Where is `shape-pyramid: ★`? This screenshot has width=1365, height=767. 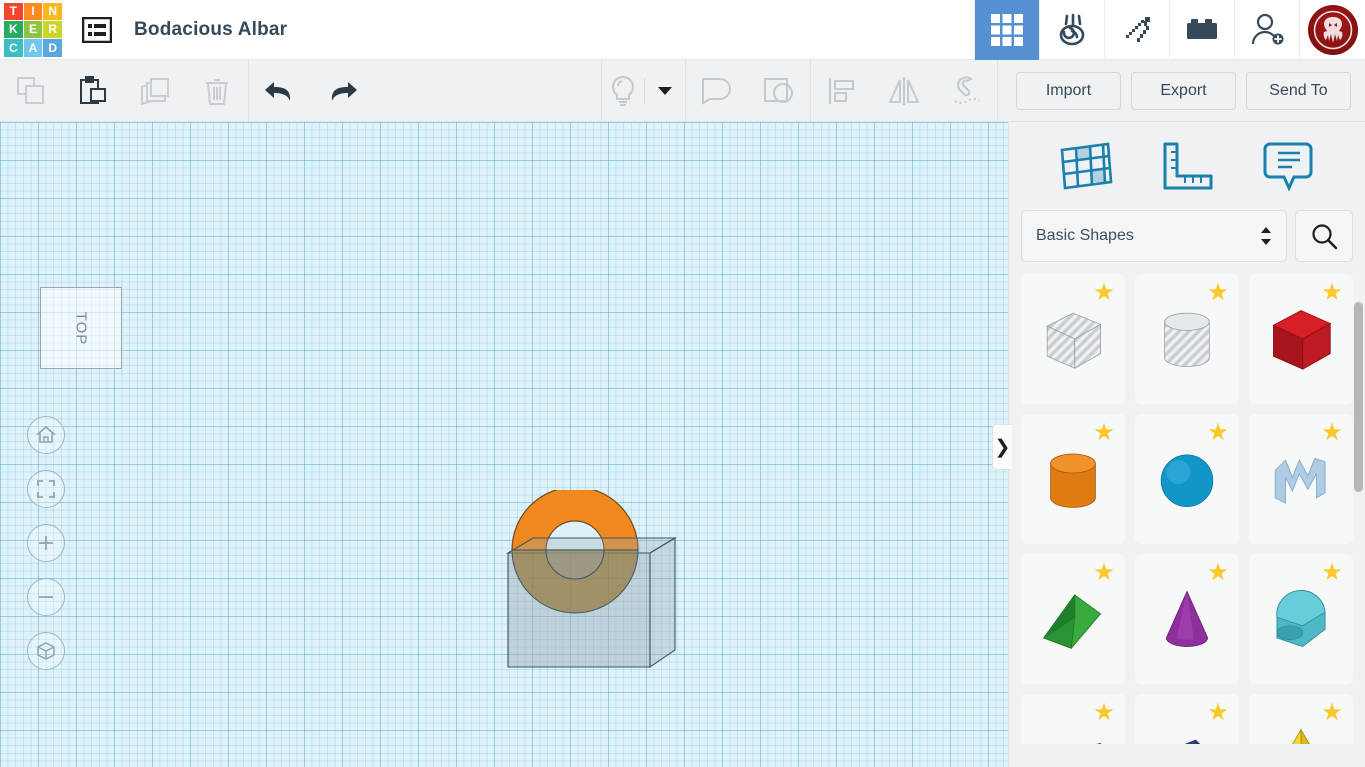
shape-pyramid: ★ is located at coordinates (1301, 719).